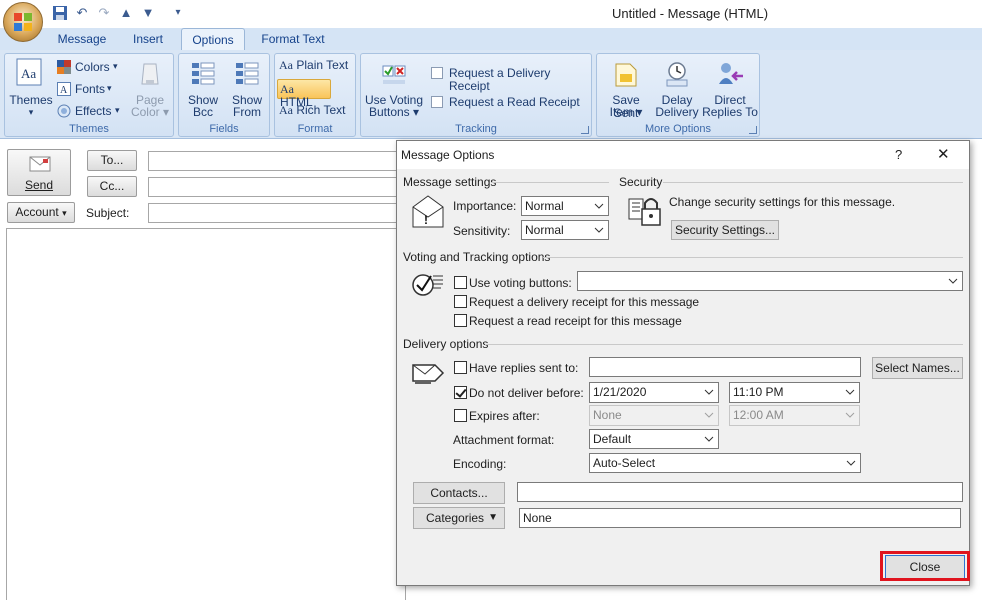 Image resolution: width=982 pixels, height=600 pixels. Describe the element at coordinates (677, 87) in the screenshot. I see `delay-delivery-button: Delay Delivery` at that location.